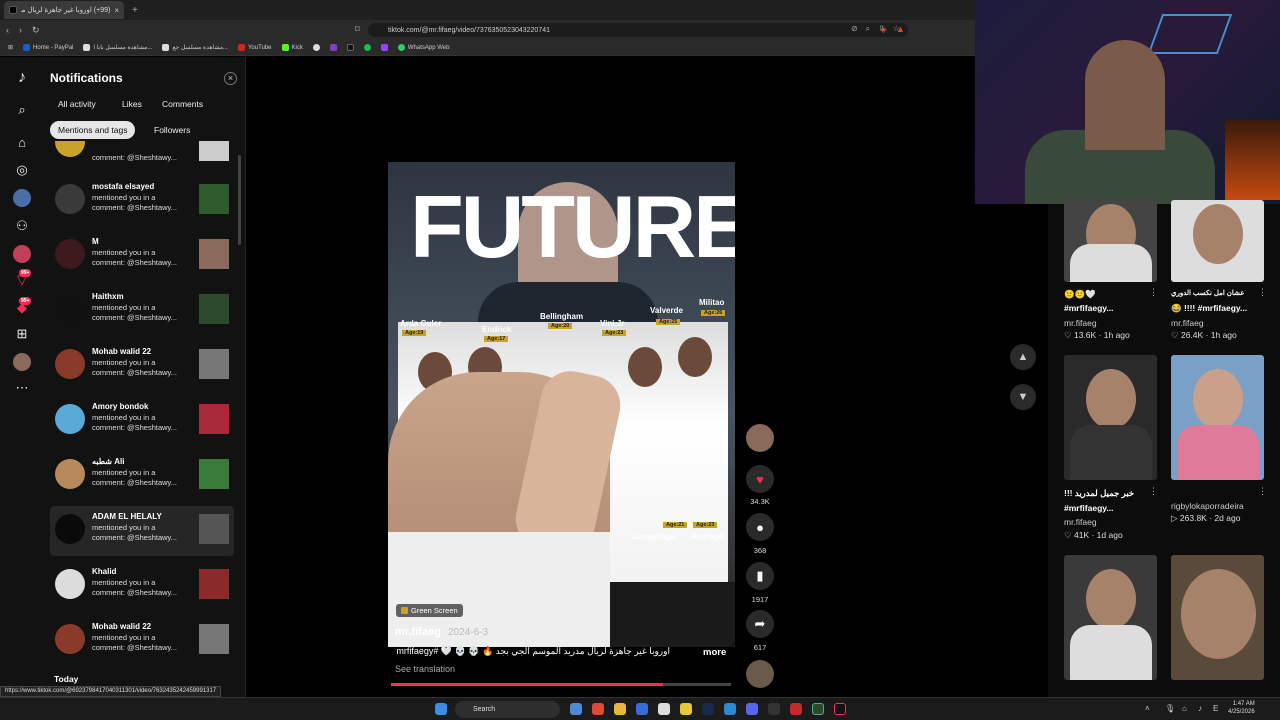  Describe the element at coordinates (1023, 397) in the screenshot. I see `next-video-chevron-down-icon: ▼` at that location.